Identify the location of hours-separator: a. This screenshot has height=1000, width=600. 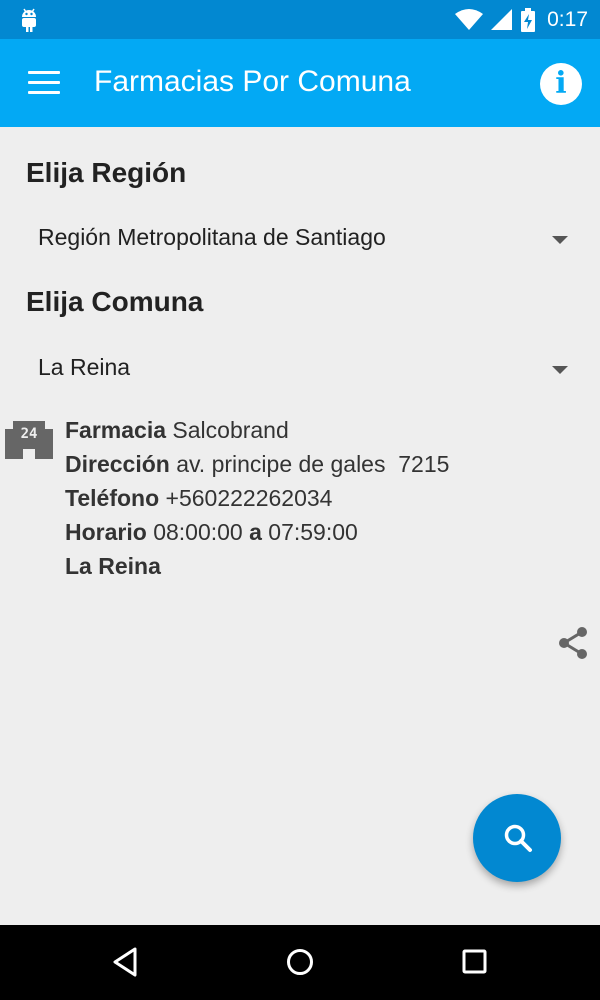
(255, 532).